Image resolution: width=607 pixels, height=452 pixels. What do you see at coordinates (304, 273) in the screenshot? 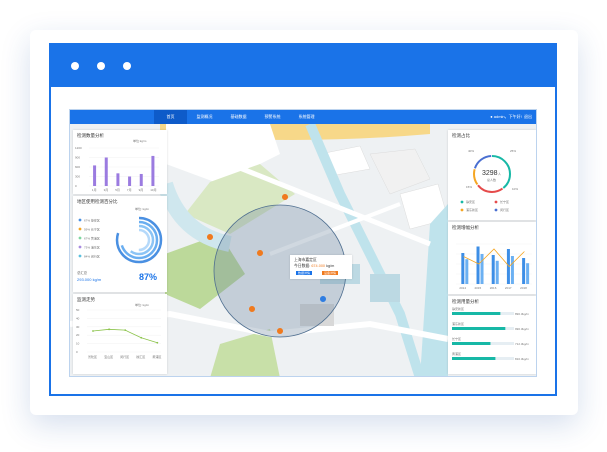
I see `data-detail-button: 数据详情` at bounding box center [304, 273].